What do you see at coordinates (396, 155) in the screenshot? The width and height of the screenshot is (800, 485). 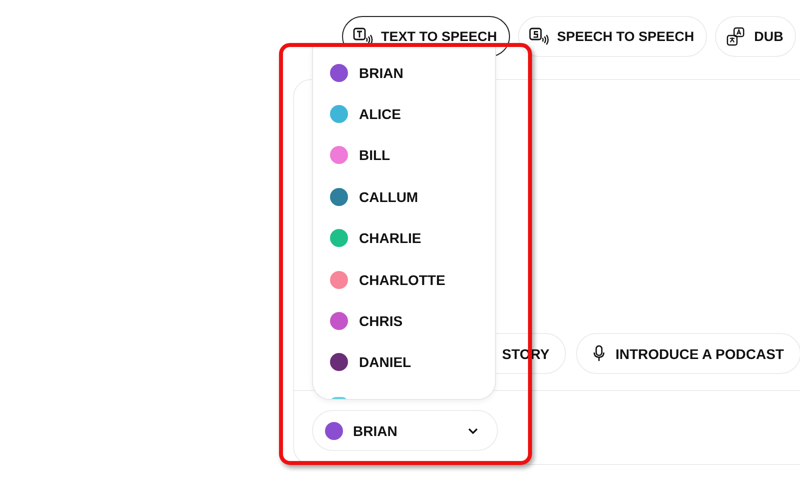 I see `voice-option: BILL` at bounding box center [396, 155].